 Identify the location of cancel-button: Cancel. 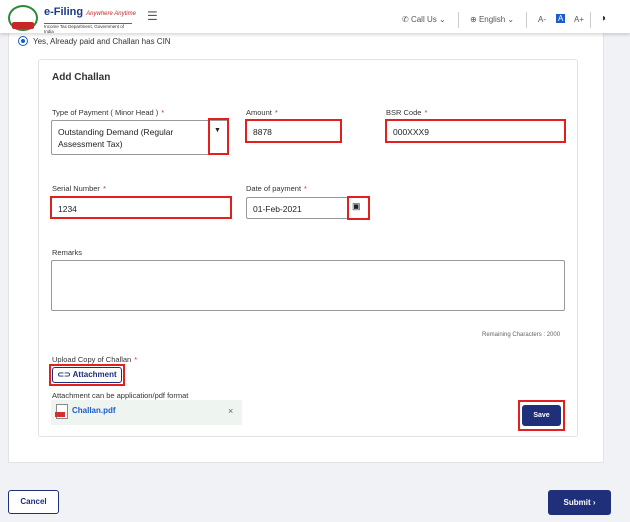
(33, 502).